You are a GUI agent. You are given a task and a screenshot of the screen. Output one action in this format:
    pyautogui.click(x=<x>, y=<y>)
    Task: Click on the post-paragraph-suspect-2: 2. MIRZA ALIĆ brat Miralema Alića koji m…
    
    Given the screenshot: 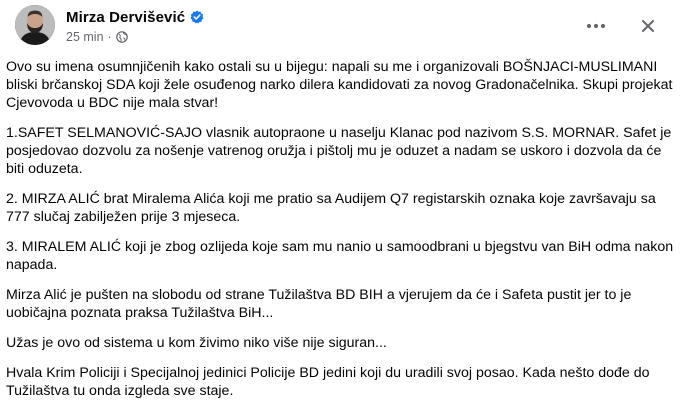 What is the action you would take?
    pyautogui.click(x=331, y=208)
    